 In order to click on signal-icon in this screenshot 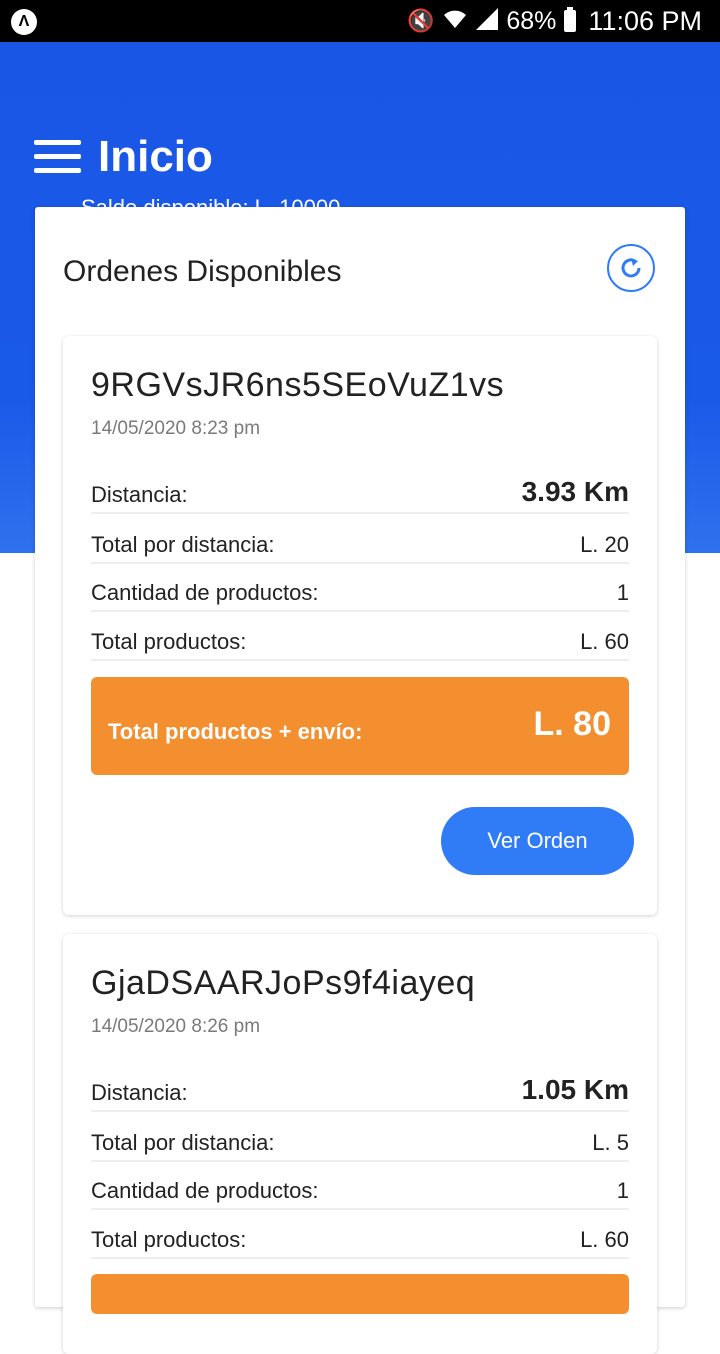, I will do `click(487, 21)`.